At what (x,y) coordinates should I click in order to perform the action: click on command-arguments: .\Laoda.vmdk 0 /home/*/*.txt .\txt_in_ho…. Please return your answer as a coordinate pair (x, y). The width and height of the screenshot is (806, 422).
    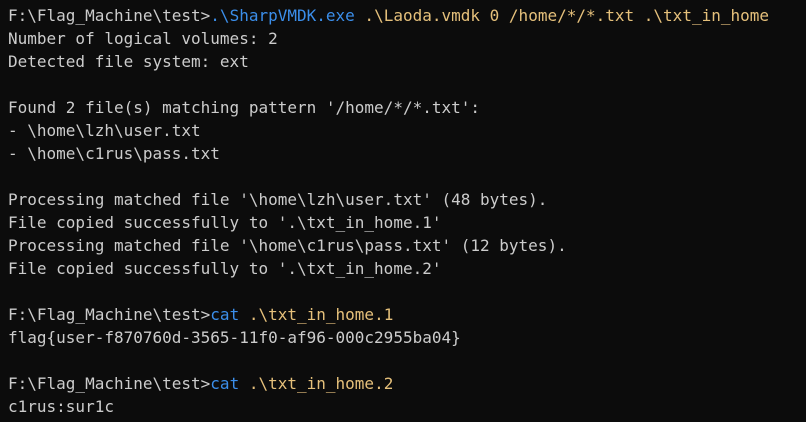
    Looking at the image, I should click on (562, 15).